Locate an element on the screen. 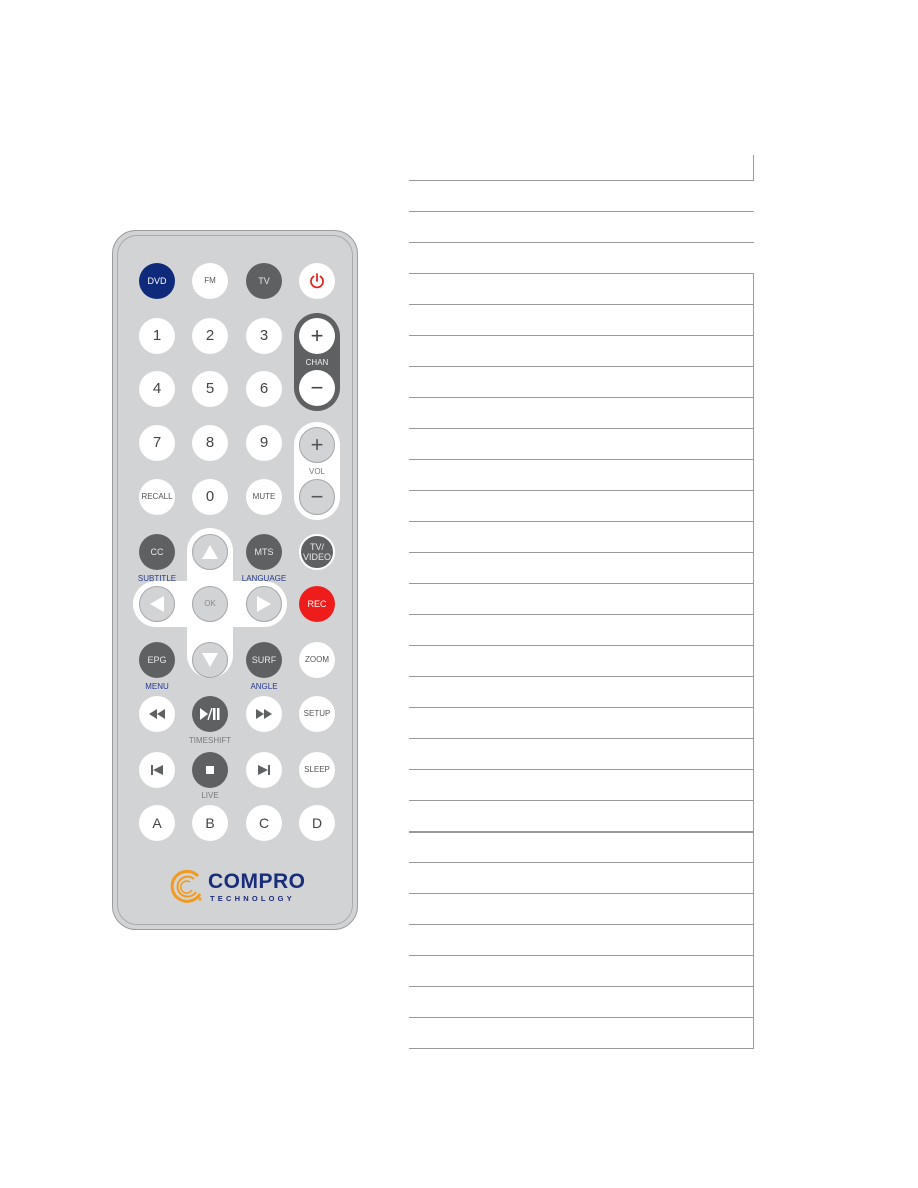 The width and height of the screenshot is (918, 1188). number-9-button: 9 is located at coordinates (264, 443).